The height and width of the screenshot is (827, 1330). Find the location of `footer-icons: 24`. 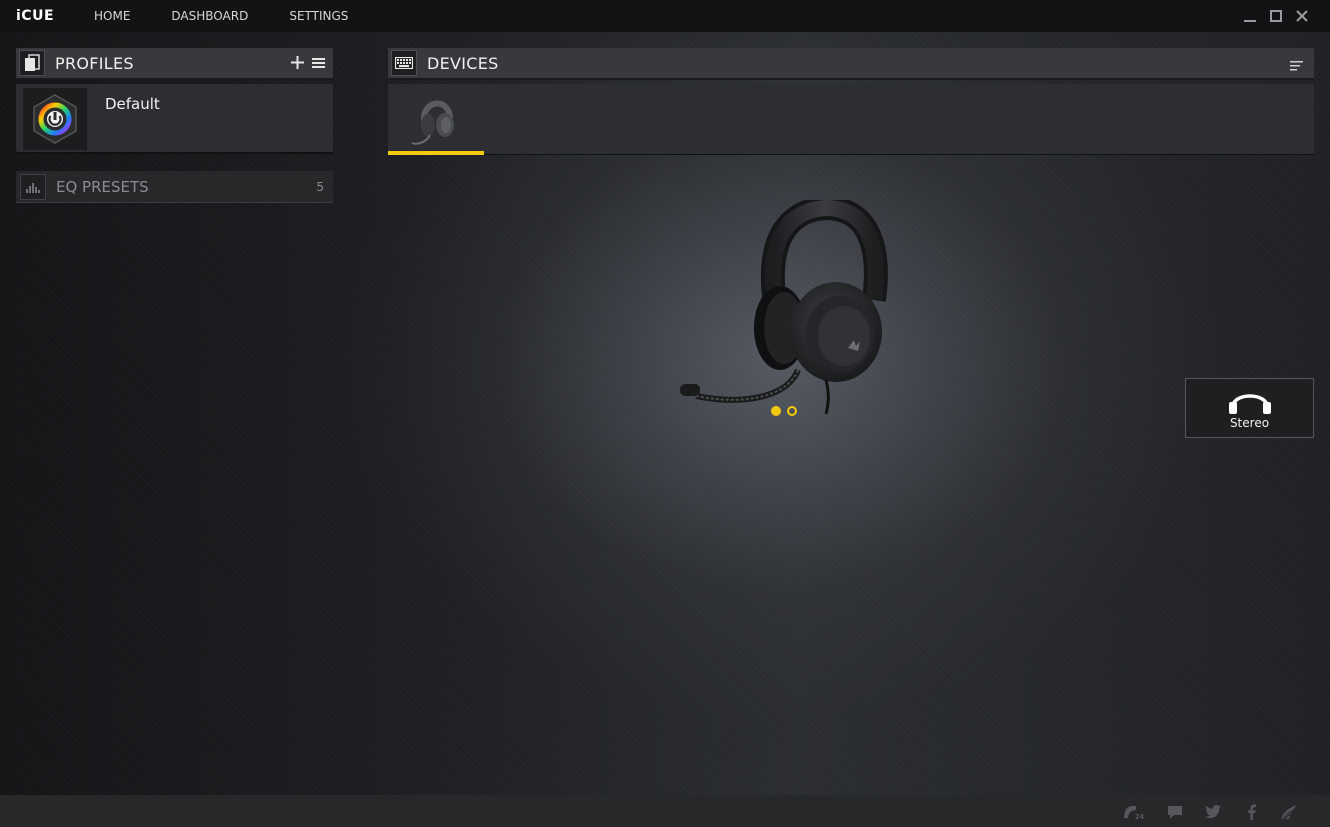

footer-icons: 24 is located at coordinates (1209, 812).